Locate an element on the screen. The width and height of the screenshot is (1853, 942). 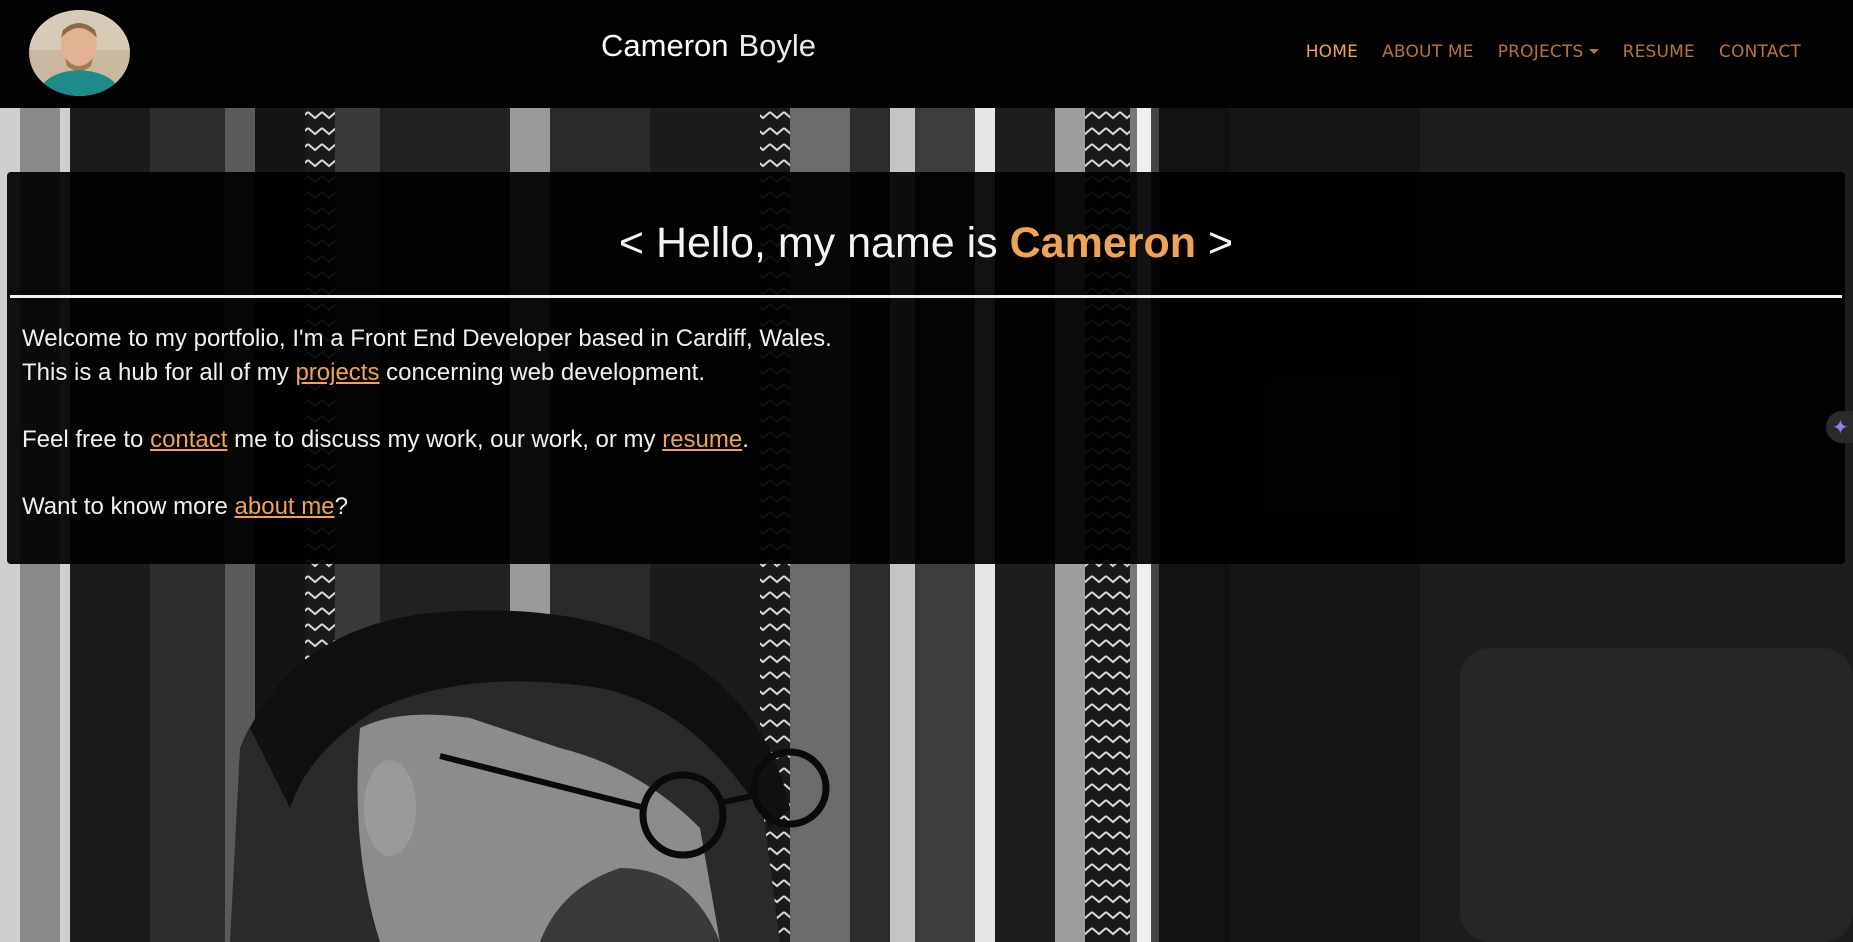
chevron-down-icon is located at coordinates (1593, 51).